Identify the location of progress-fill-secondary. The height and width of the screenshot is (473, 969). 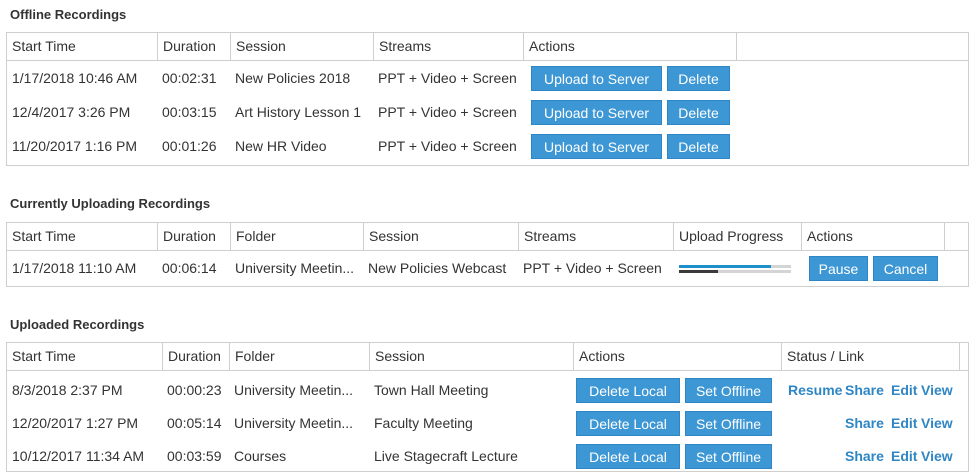
(698, 271).